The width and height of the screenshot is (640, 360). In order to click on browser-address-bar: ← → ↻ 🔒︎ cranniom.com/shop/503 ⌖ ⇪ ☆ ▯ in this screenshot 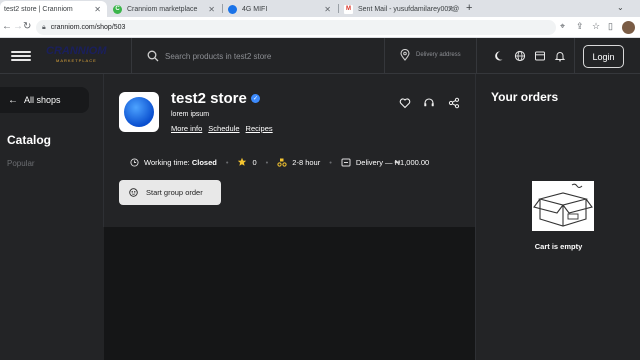, I will do `click(320, 27)`.